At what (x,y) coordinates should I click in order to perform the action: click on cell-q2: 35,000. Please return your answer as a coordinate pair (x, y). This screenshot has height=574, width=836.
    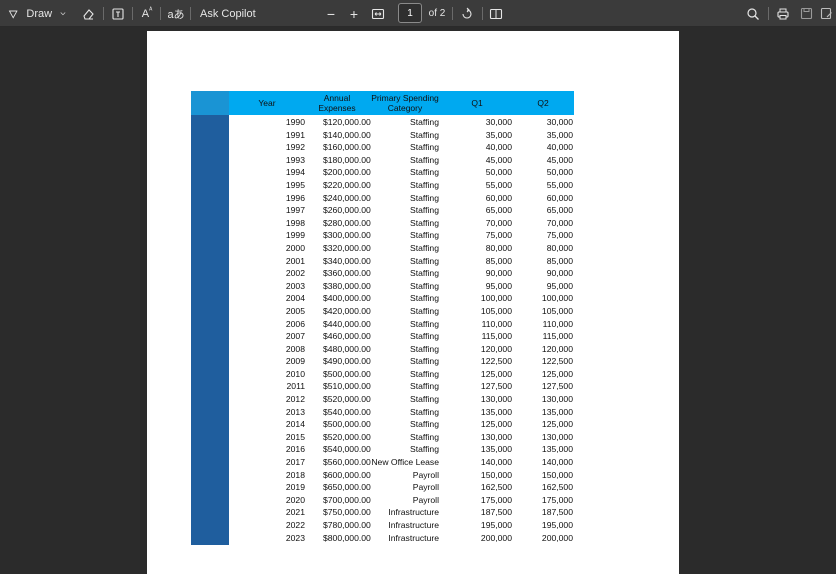
    Looking at the image, I should click on (559, 134).